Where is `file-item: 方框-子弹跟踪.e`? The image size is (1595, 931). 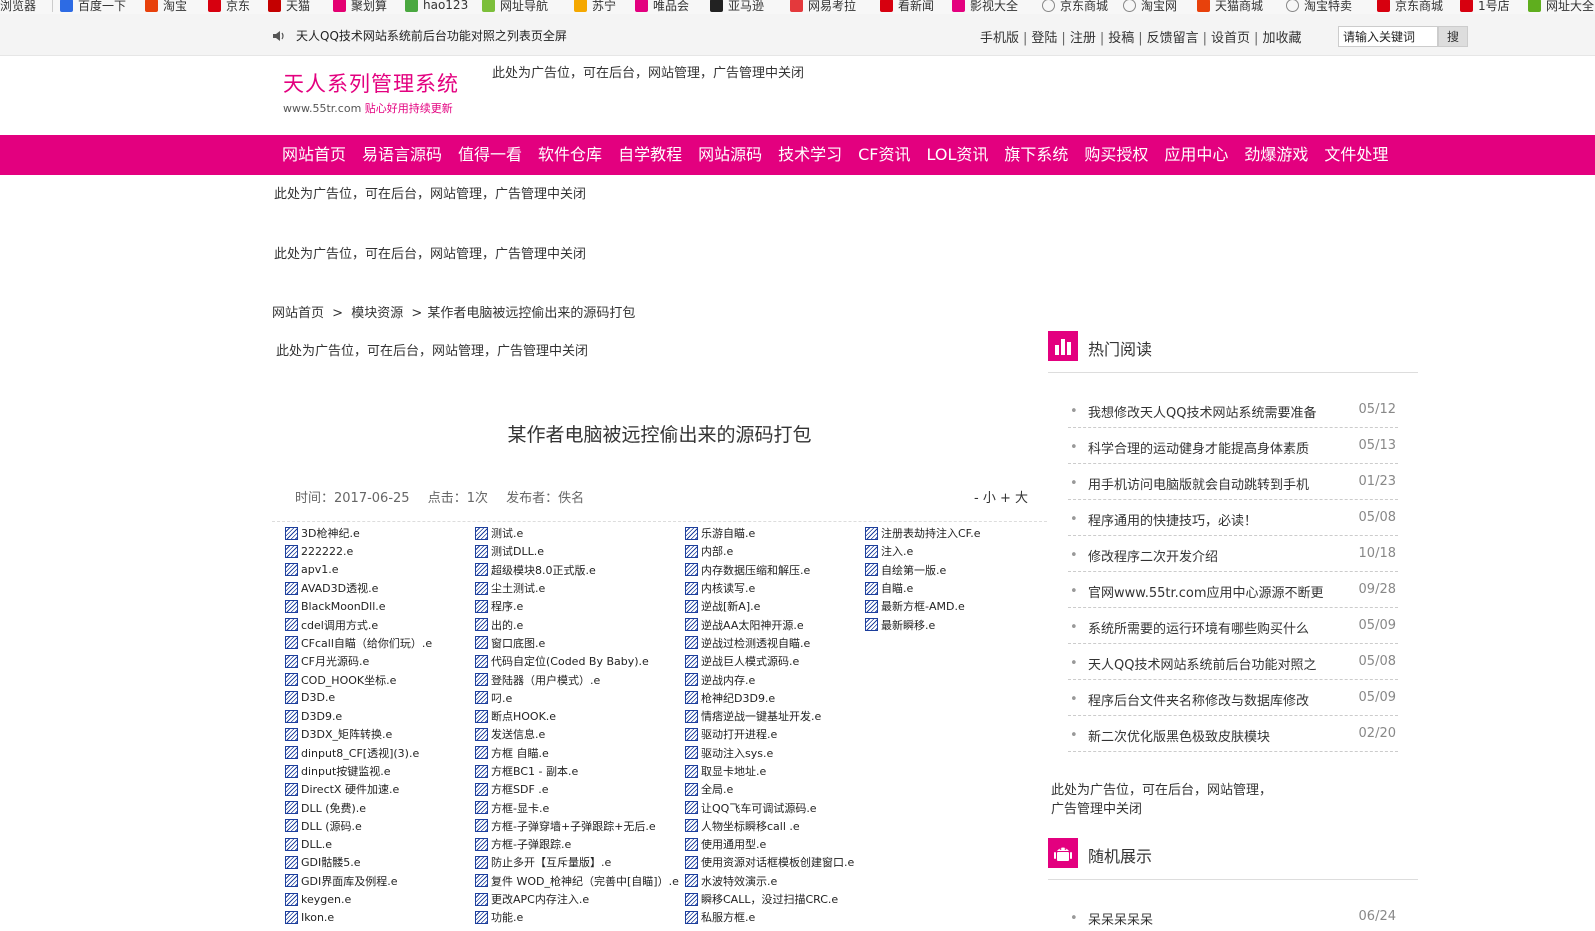
file-item: 方框-子弹跟踪.e is located at coordinates (577, 844).